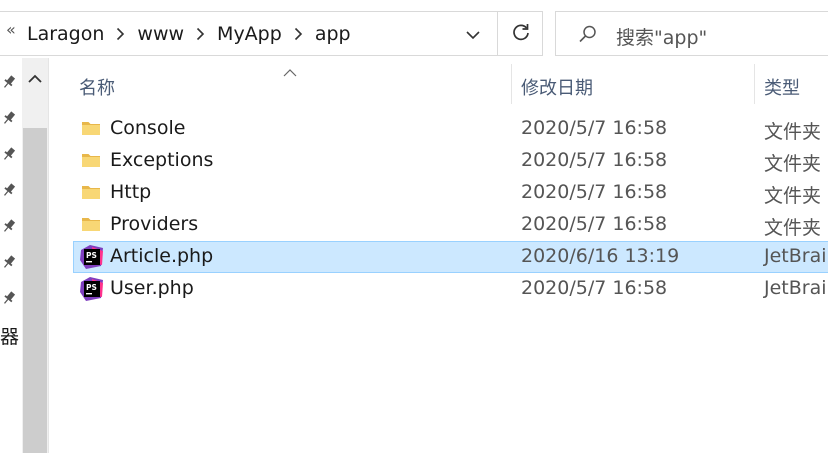  What do you see at coordinates (35, 290) in the screenshot?
I see `scrollbar-thumb` at bounding box center [35, 290].